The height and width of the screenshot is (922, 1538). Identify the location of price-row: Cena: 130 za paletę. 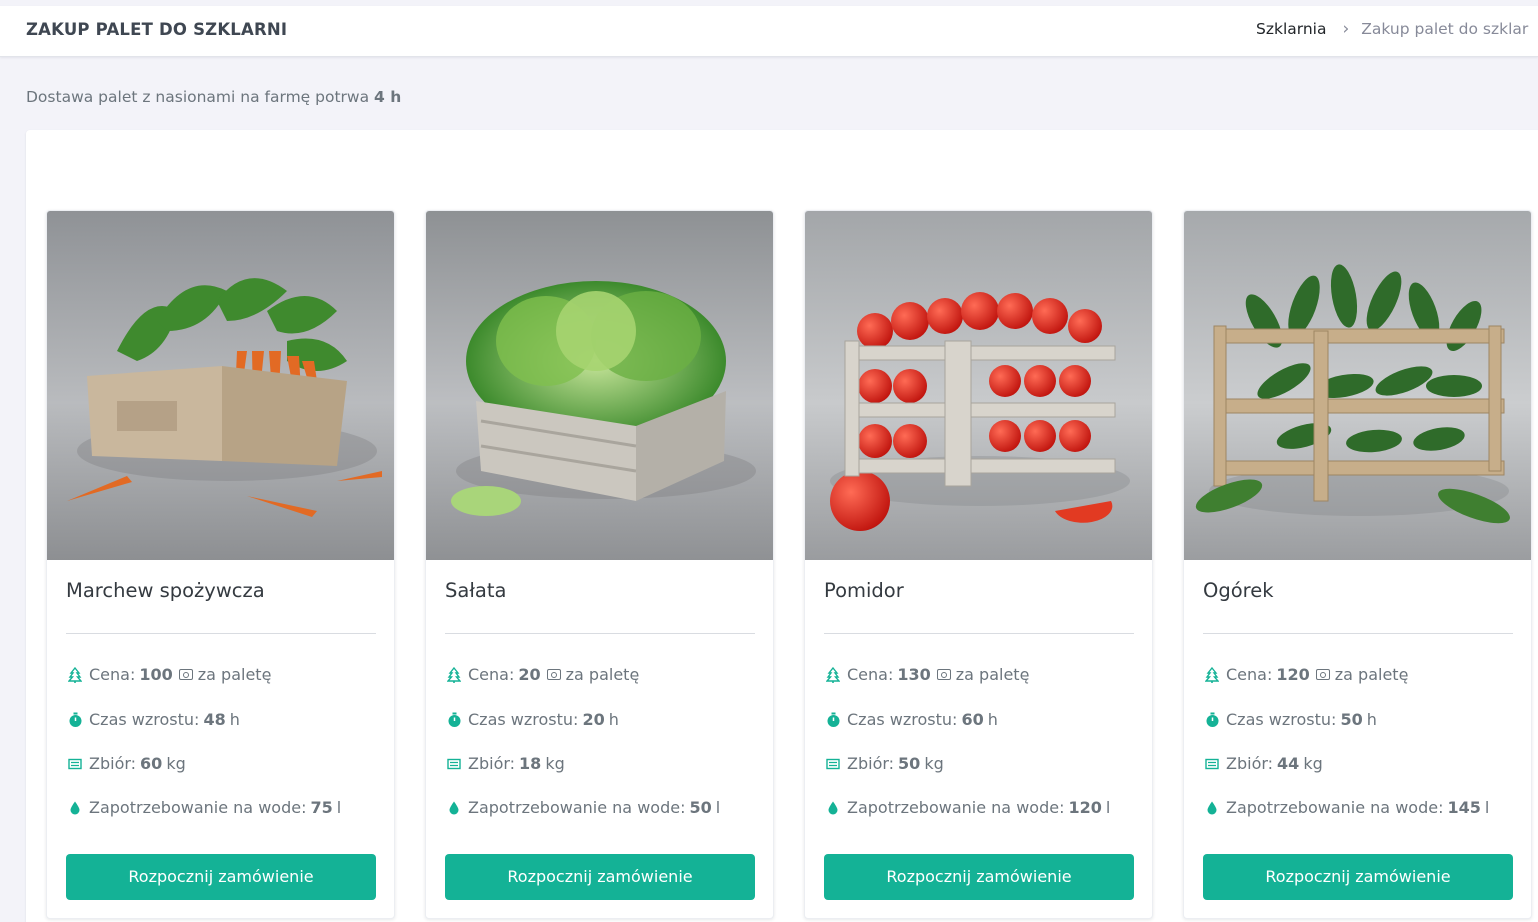
(926, 674).